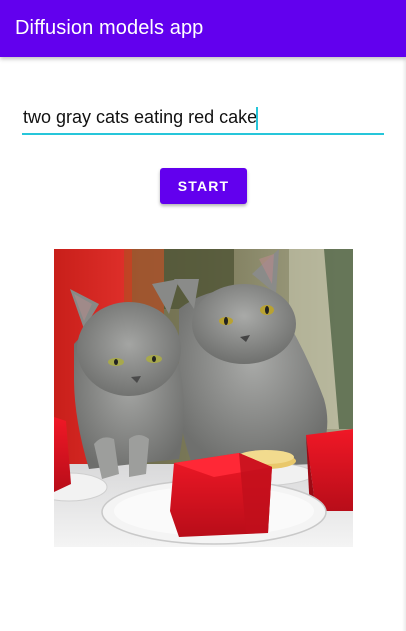 Image resolution: width=406 pixels, height=631 pixels. I want to click on screen-edge, so click(404, 344).